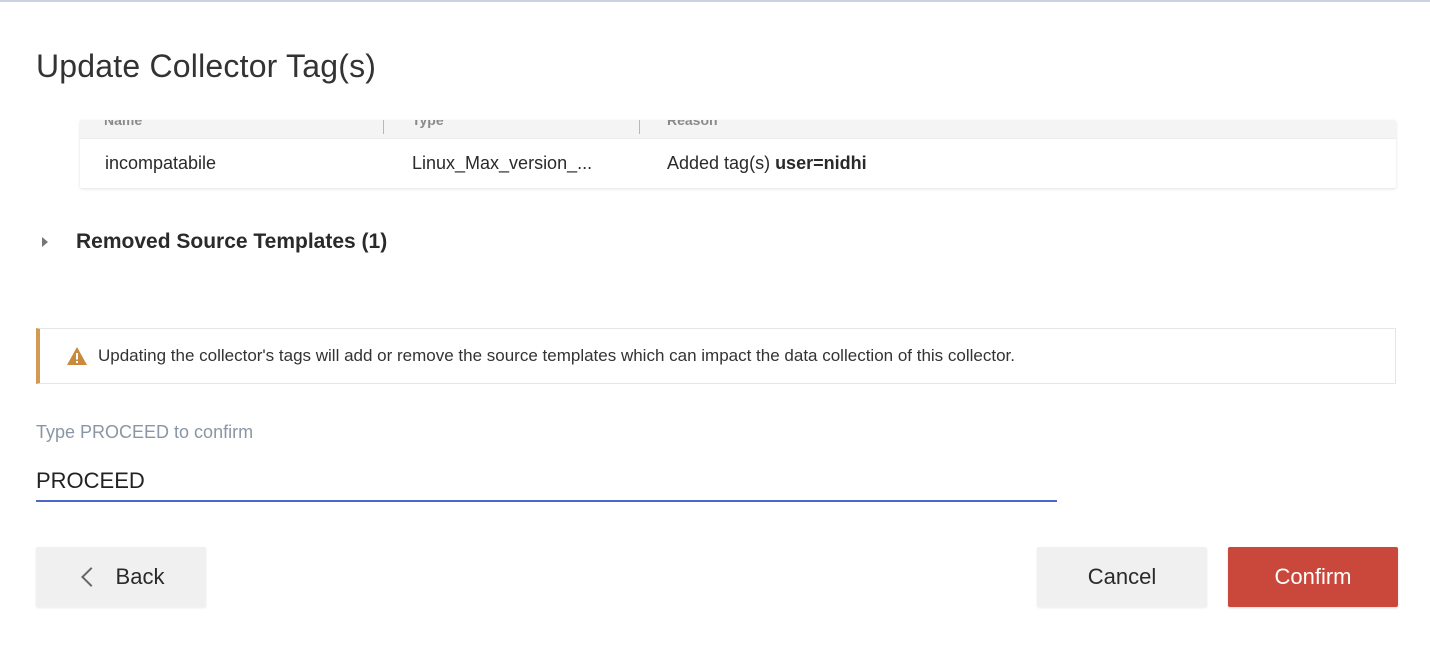 The height and width of the screenshot is (646, 1430). I want to click on confirm-button: Confirm, so click(1313, 577).